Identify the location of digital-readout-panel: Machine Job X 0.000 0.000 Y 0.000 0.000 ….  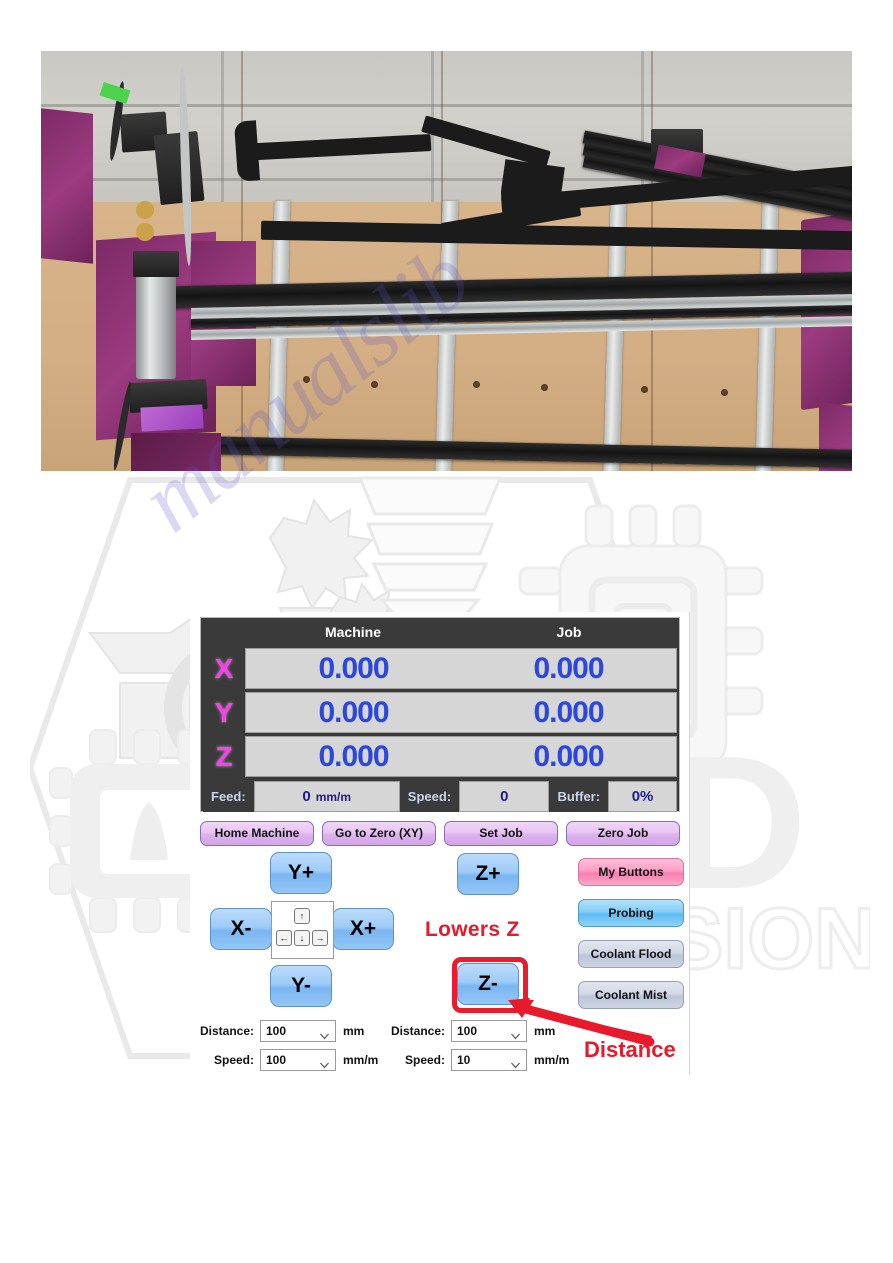
(440, 714).